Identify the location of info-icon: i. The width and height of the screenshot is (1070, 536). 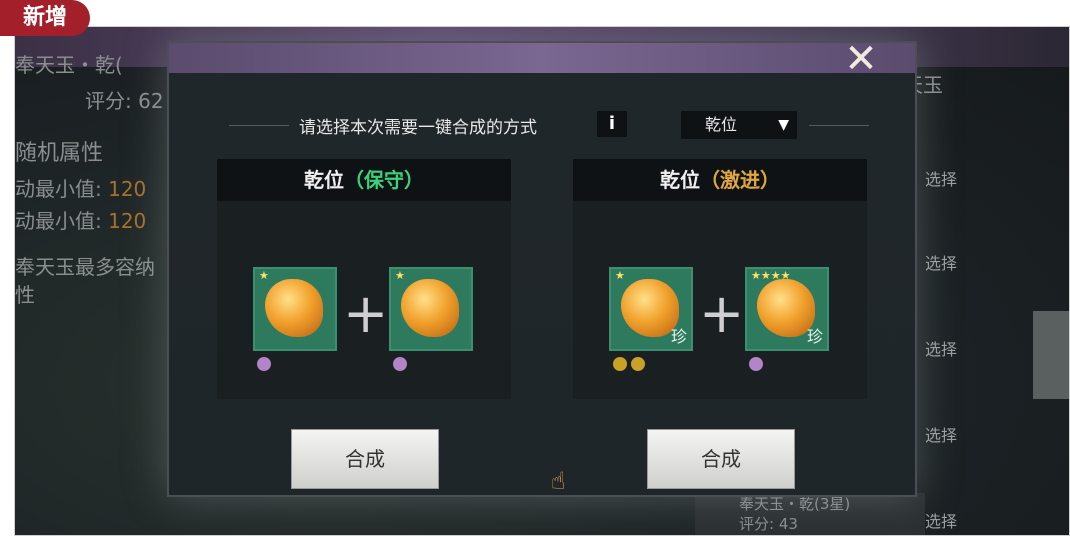
(612, 124).